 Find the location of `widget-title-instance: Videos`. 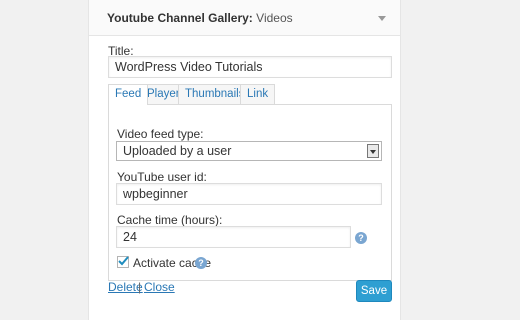

widget-title-instance: Videos is located at coordinates (274, 18).